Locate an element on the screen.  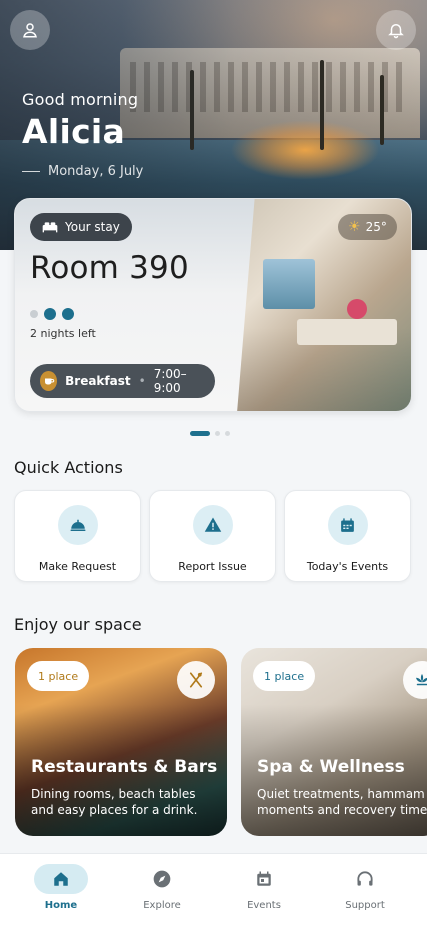
bed-icon is located at coordinates (50, 227).